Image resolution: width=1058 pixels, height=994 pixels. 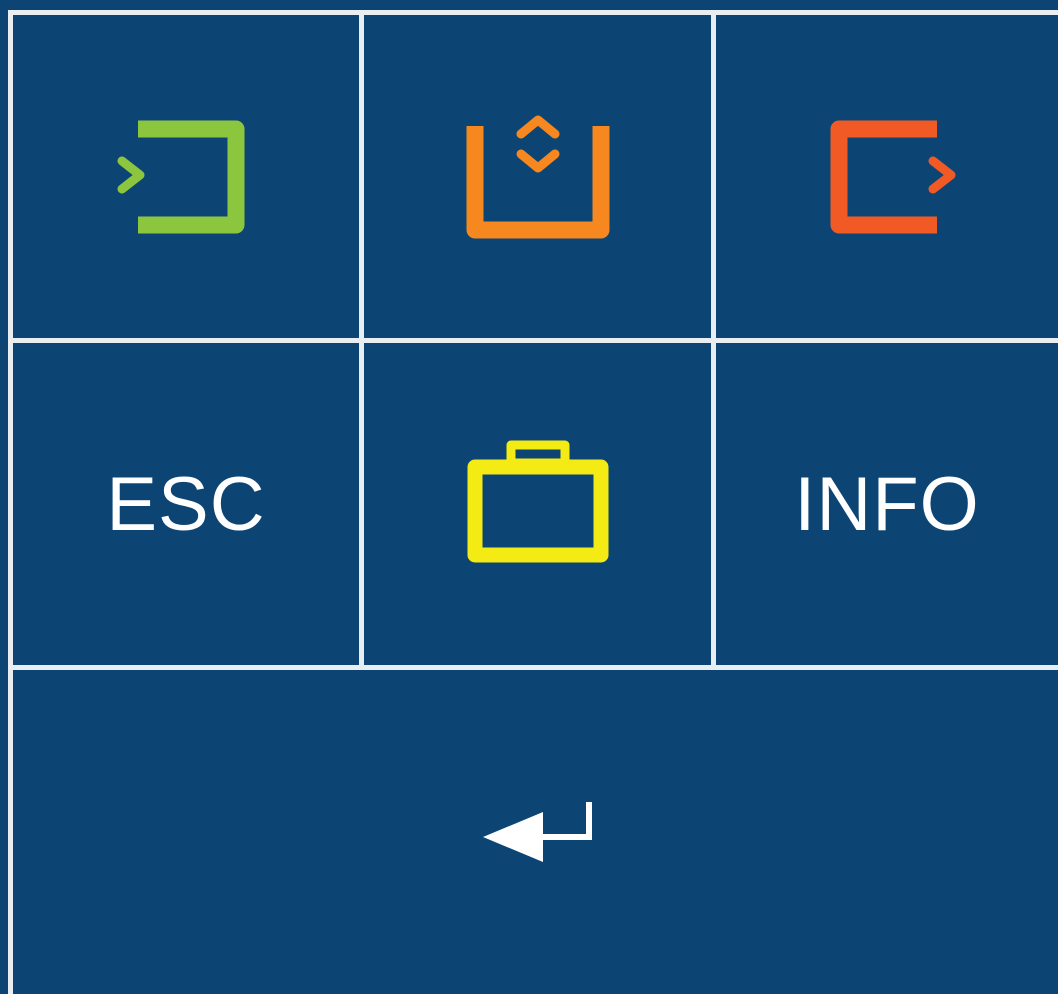 I want to click on info-label: INFO, so click(x=887, y=504).